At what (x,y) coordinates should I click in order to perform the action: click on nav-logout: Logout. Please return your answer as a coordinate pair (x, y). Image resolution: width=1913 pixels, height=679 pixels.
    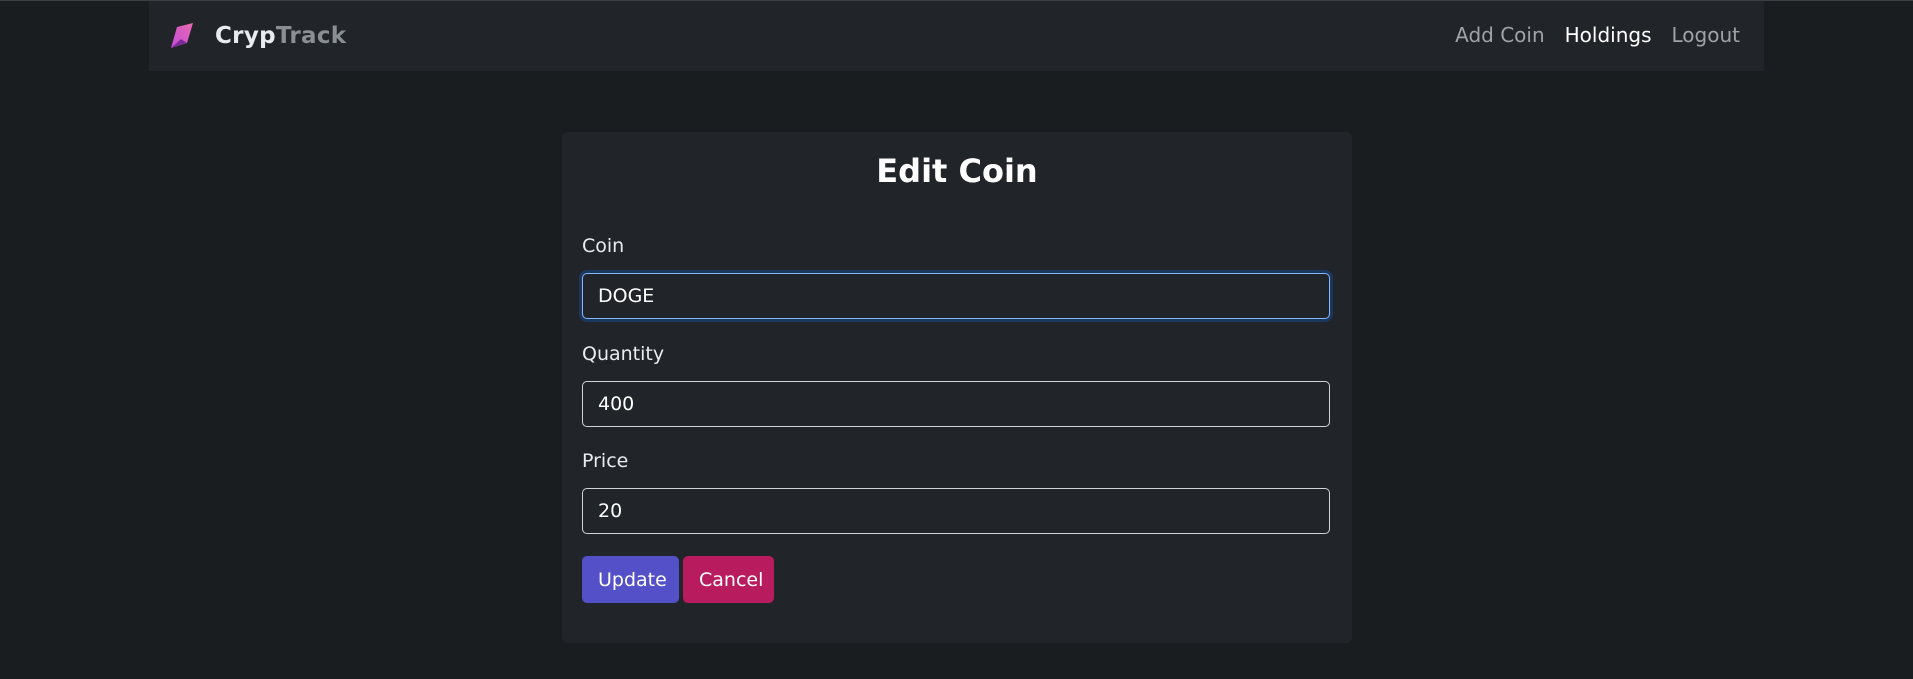
    Looking at the image, I should click on (1706, 35).